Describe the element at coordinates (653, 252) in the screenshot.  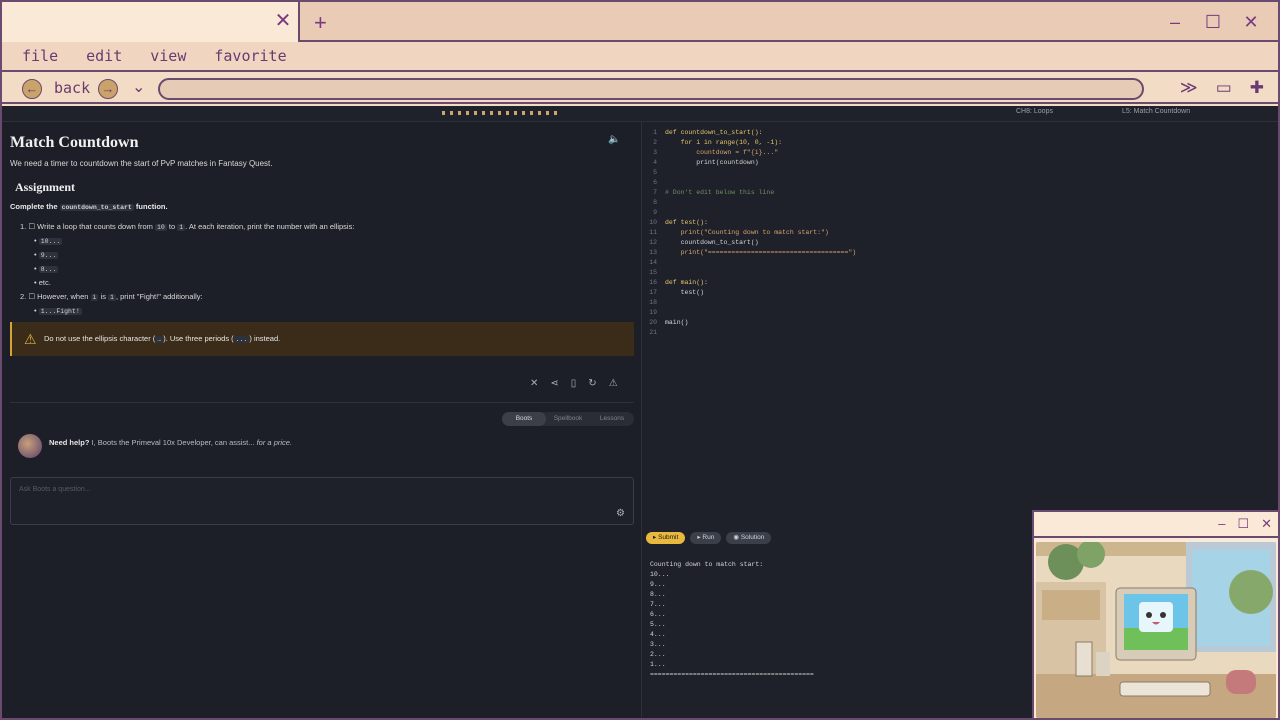
I see `line-number: 13` at that location.